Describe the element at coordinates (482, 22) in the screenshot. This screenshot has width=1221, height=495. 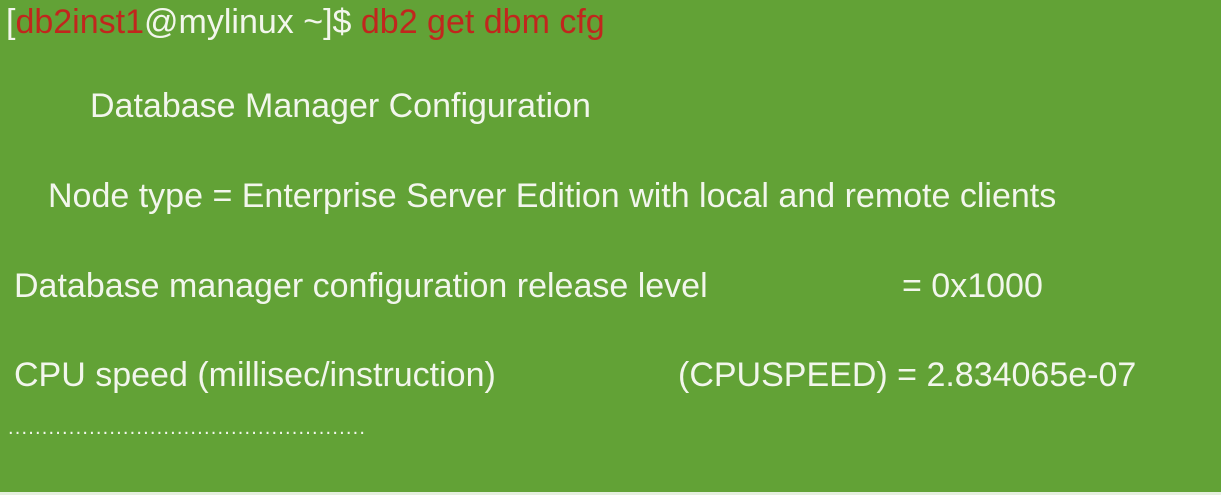
I see `command-text: db2 get dbm cfg` at that location.